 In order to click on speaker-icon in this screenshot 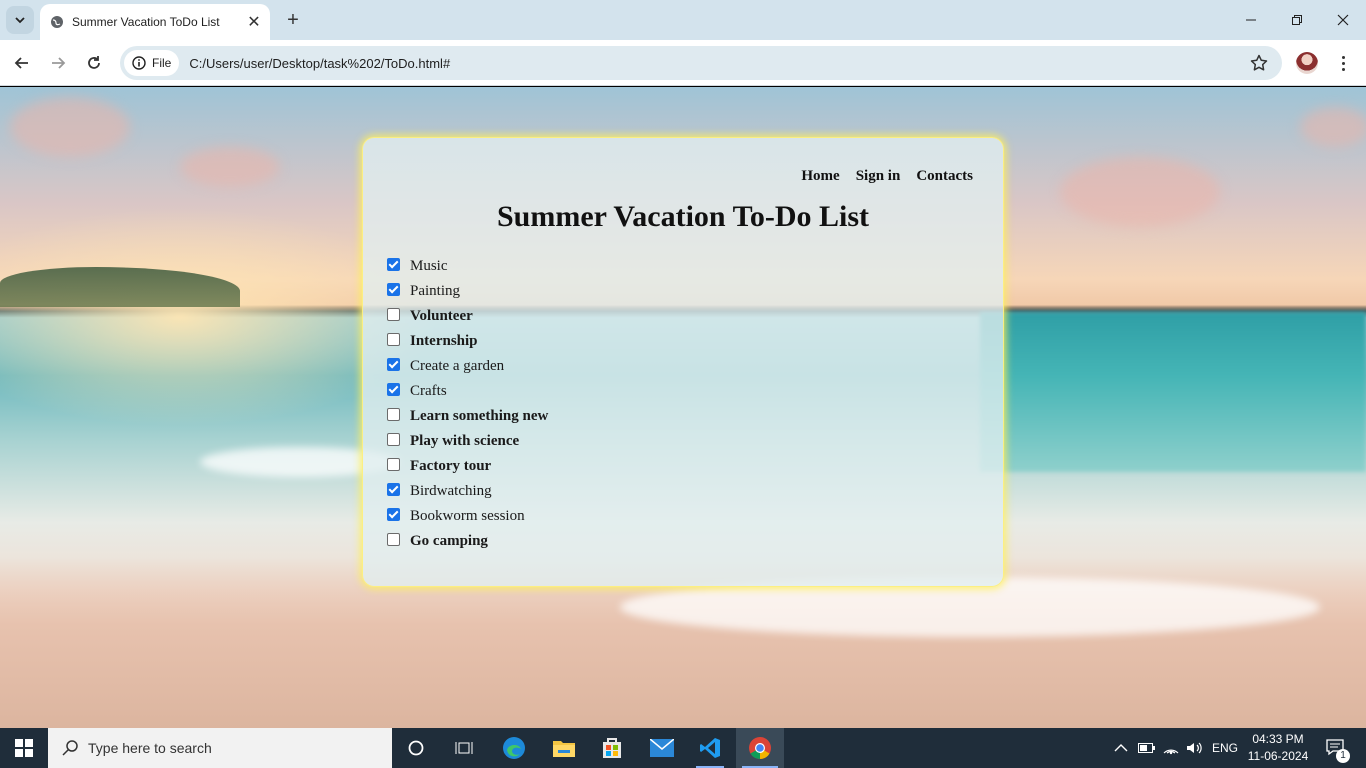, I will do `click(1194, 748)`.